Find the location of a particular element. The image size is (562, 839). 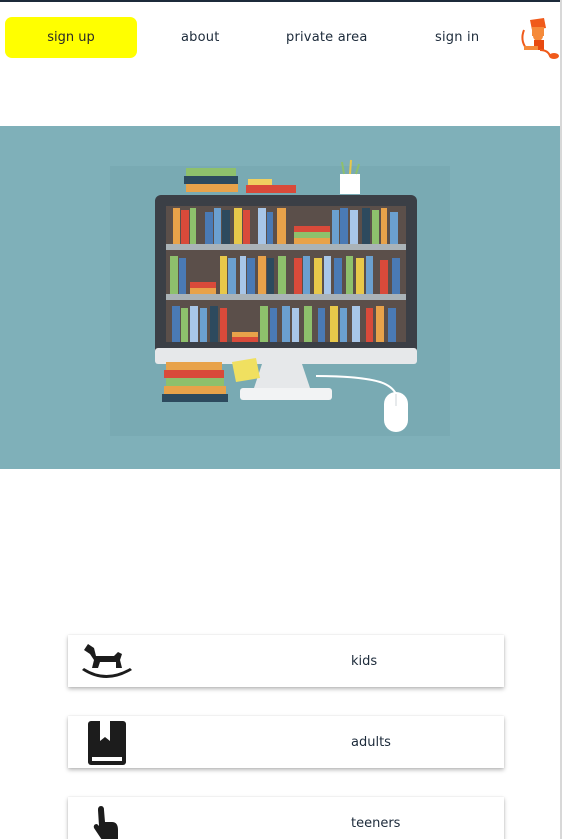

signup-label: sign up is located at coordinates (71, 37).